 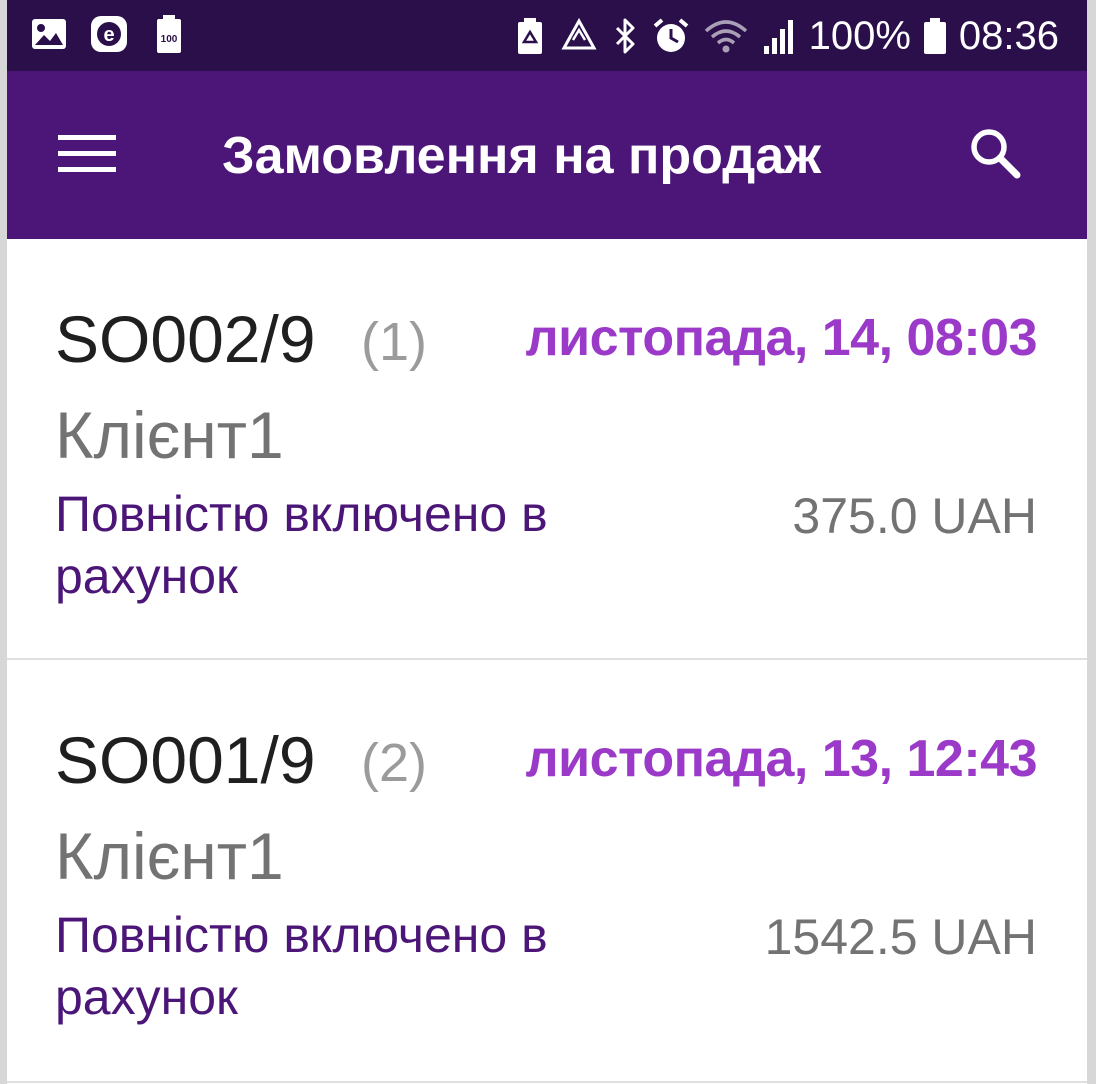 I want to click on order-line-count: (2), so click(x=394, y=763).